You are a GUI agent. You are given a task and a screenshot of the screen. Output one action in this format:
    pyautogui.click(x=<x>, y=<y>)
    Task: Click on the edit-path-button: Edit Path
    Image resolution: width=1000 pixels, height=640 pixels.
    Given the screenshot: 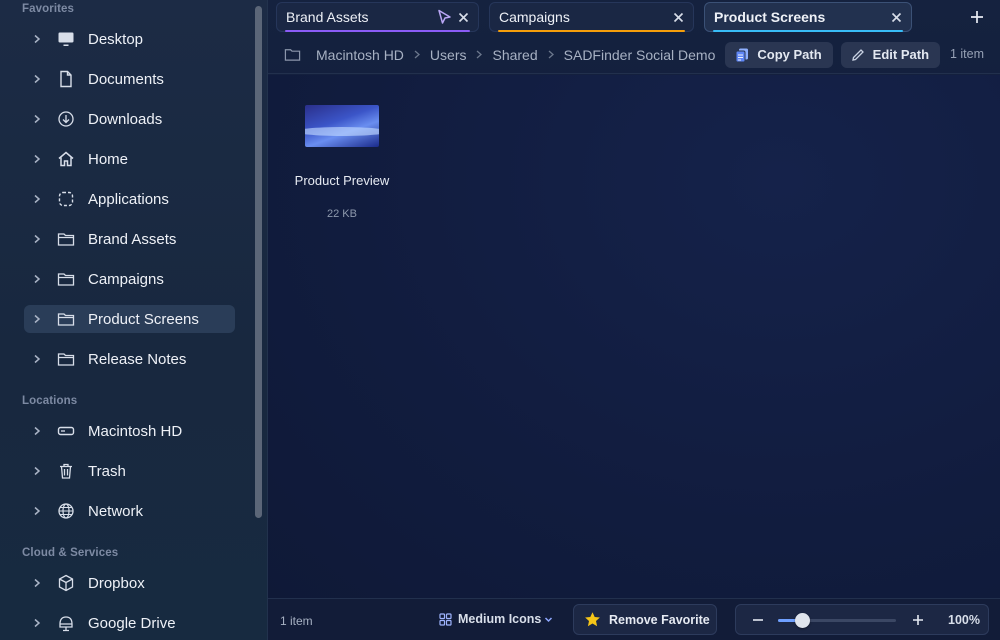 What is the action you would take?
    pyautogui.click(x=890, y=54)
    